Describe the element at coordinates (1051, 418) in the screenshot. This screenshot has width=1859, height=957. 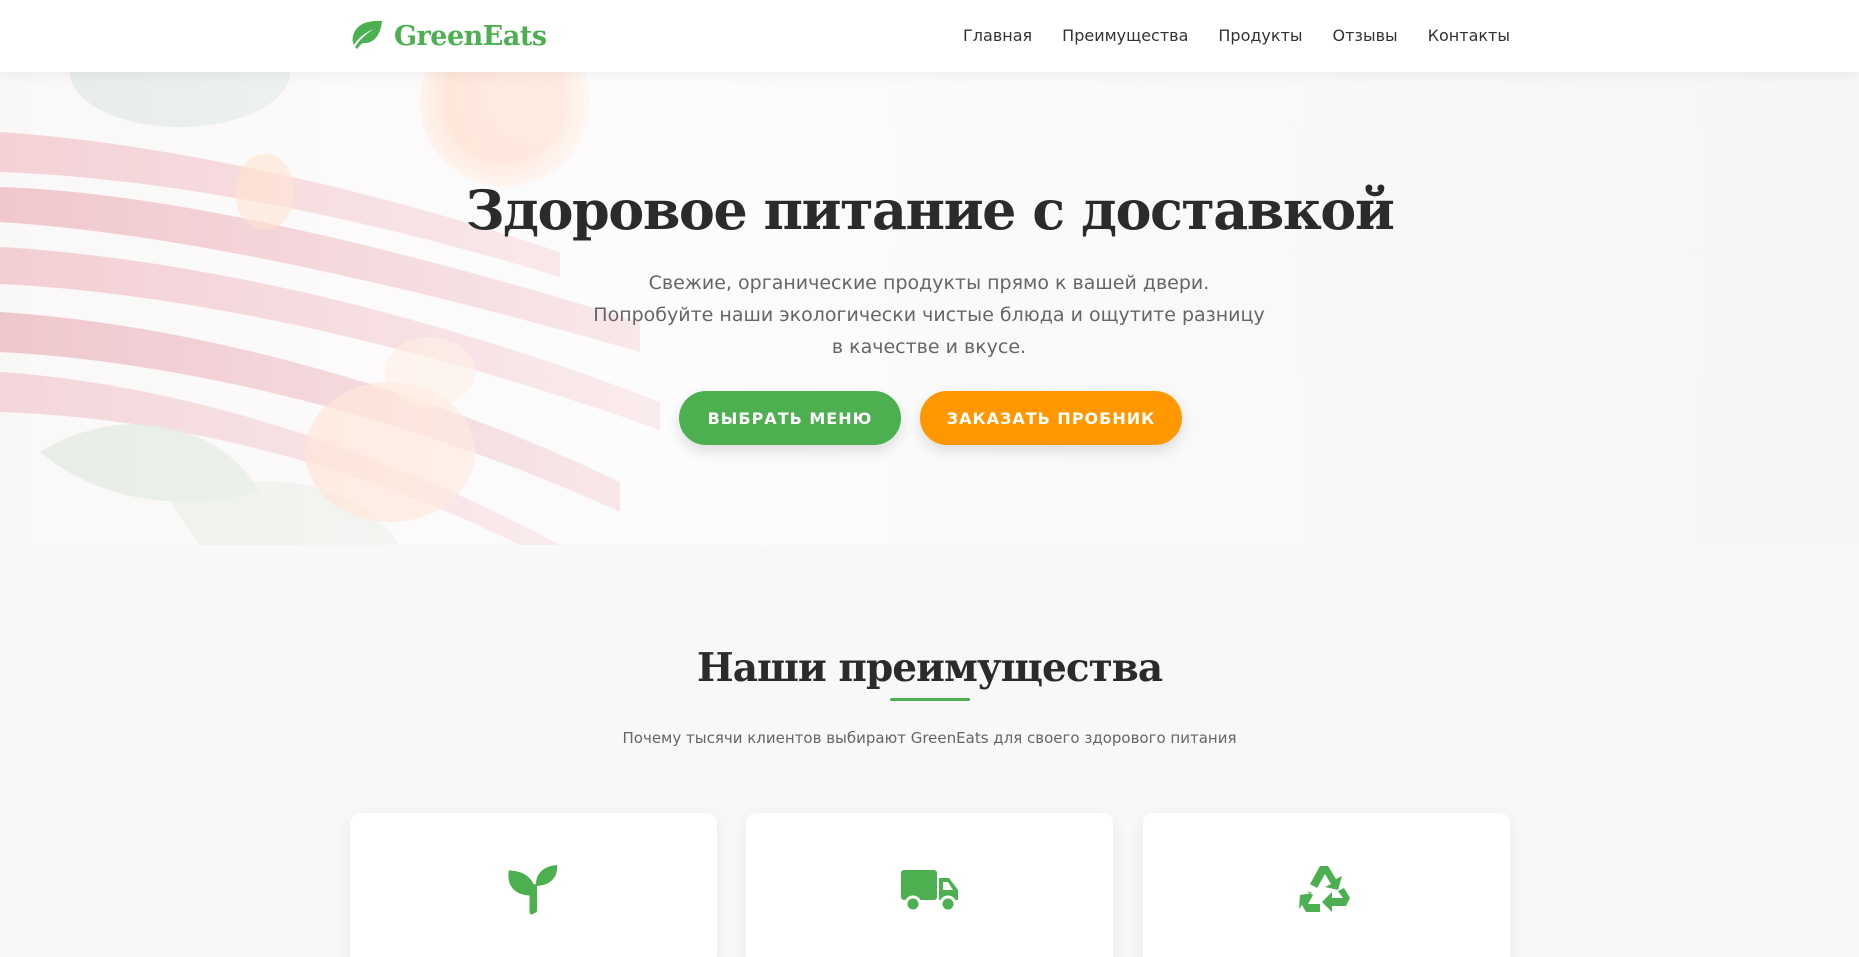
I see `order-sample-button: ЗАКАЗАТЬ ПРОБНИК` at that location.